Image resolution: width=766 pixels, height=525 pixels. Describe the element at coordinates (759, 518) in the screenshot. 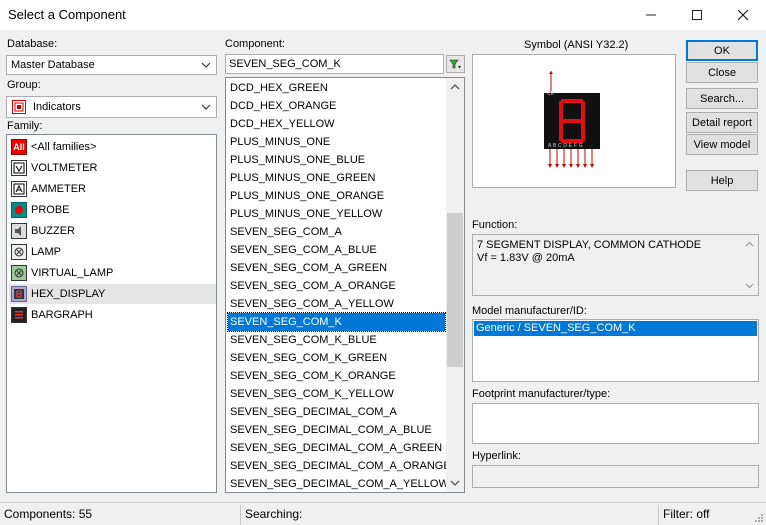

I see `resize-grip-icon` at that location.